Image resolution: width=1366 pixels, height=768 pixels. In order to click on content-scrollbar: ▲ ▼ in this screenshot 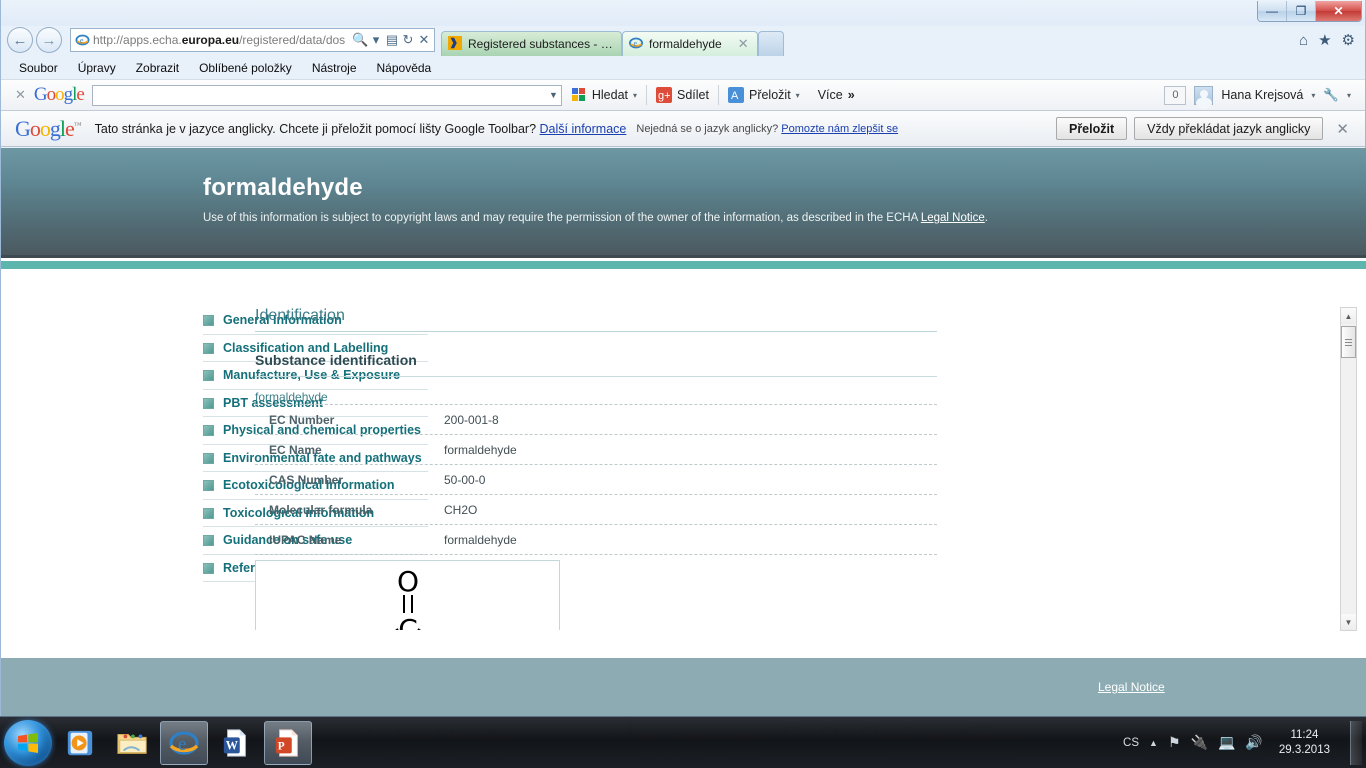, I will do `click(1348, 469)`.